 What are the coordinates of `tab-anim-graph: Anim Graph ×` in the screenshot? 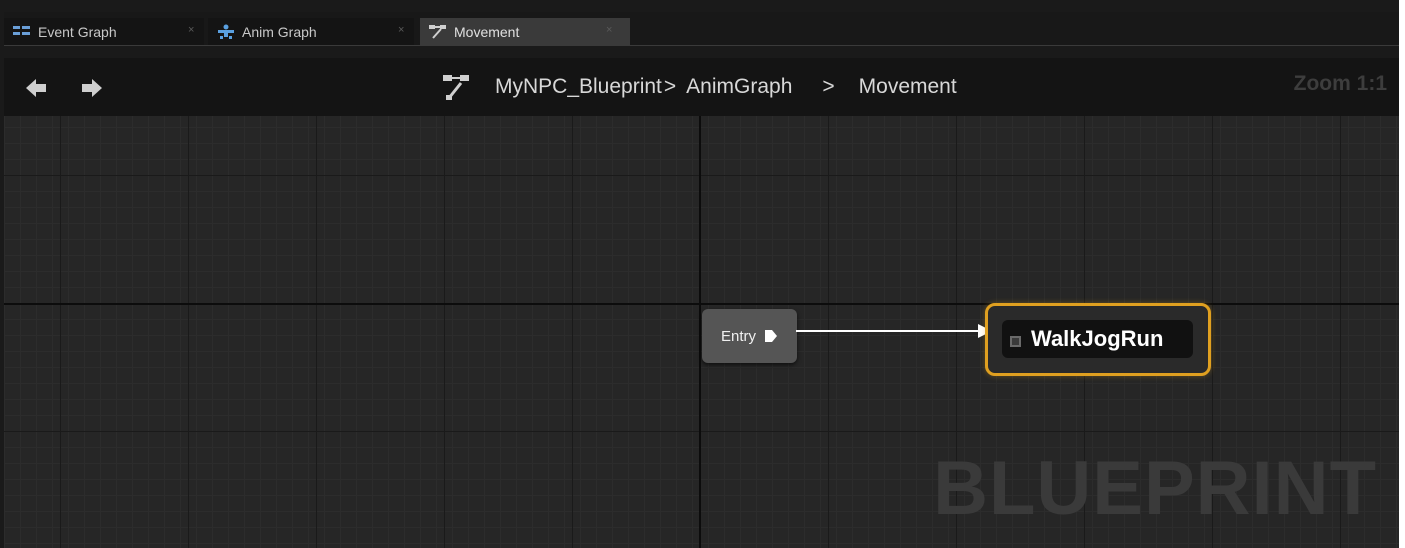 It's located at (311, 31).